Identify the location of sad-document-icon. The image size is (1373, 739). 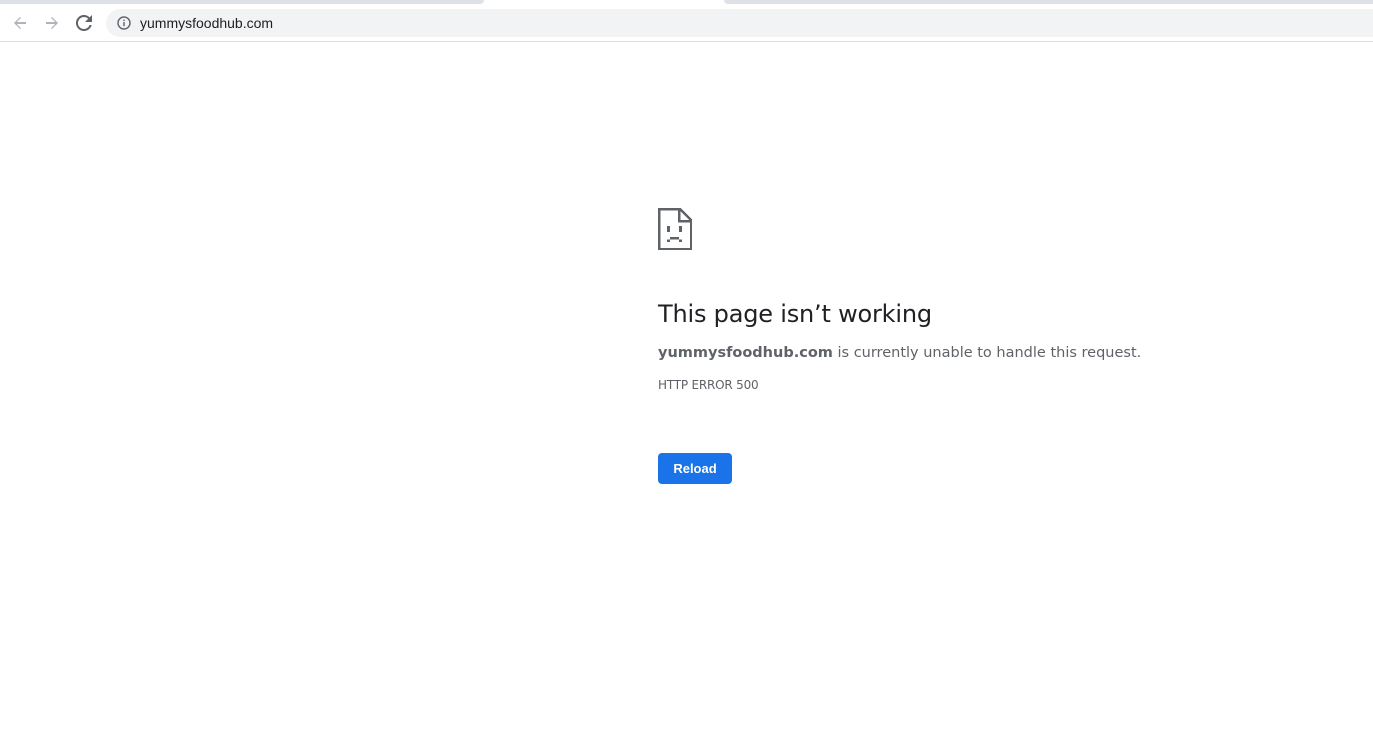
(958, 229).